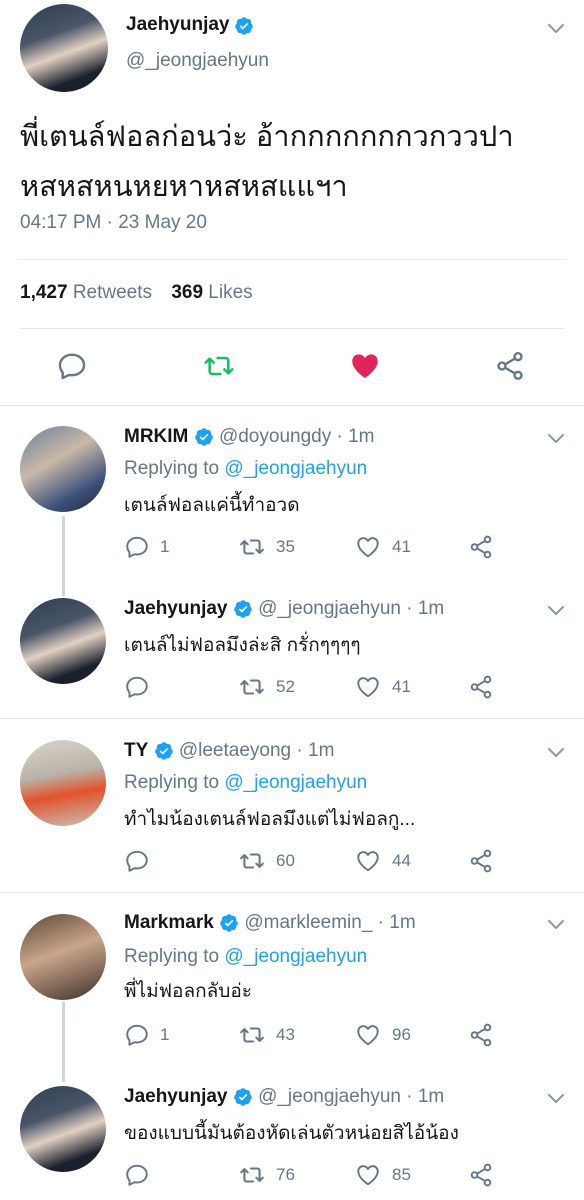  I want to click on tweet-text-line1: พี่เตนล์ฟอลก่อนว่ะ อ้ากกกกกกกวกววปา, so click(267, 137).